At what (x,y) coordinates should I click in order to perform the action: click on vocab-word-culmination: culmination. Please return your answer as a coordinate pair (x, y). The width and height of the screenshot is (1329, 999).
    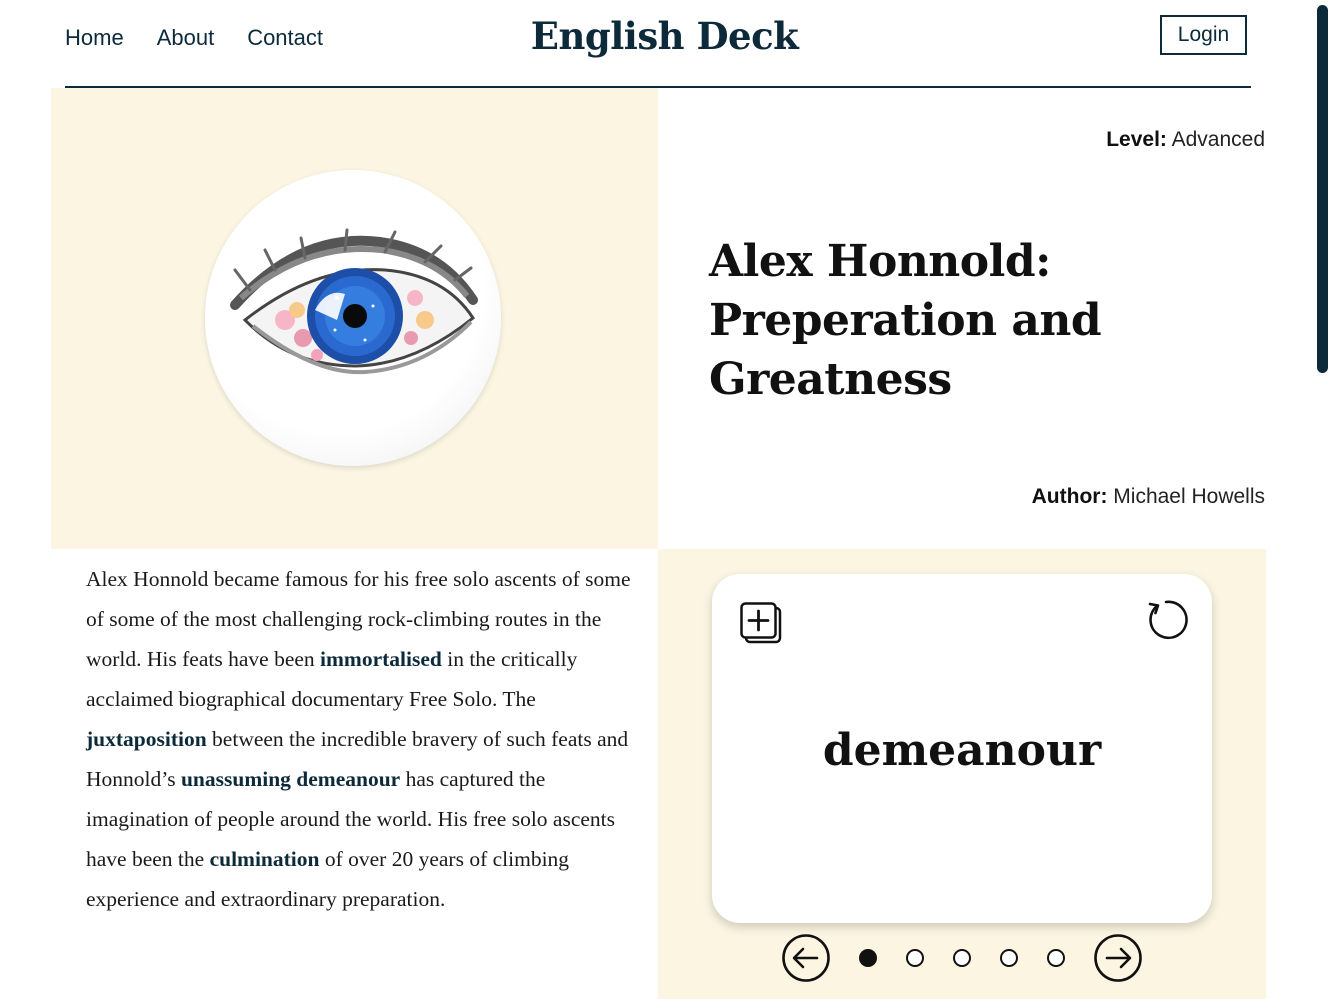
    Looking at the image, I should click on (265, 859).